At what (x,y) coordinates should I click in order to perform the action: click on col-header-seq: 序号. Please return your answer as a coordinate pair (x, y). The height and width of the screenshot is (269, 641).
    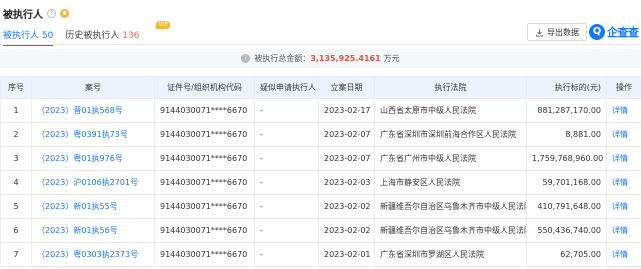
    Looking at the image, I should click on (16, 87).